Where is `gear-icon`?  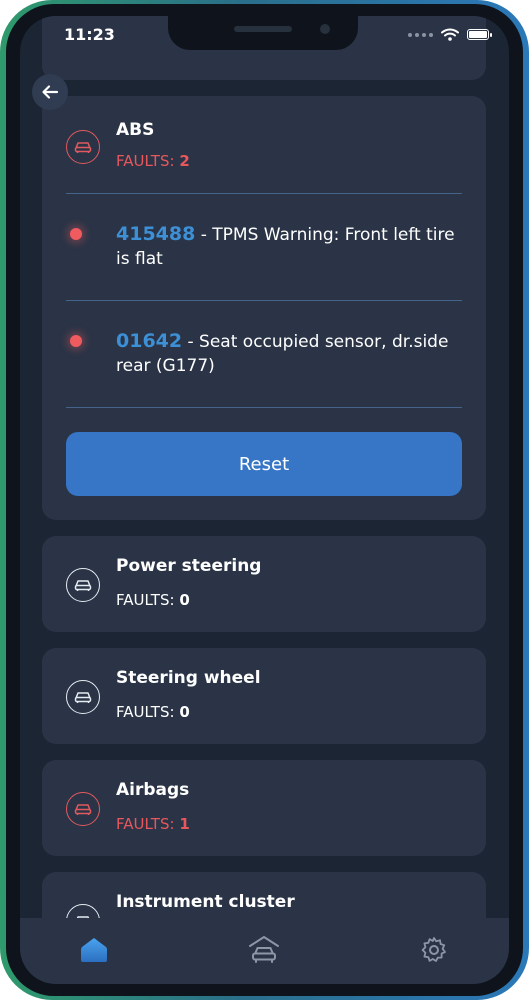 gear-icon is located at coordinates (433, 949).